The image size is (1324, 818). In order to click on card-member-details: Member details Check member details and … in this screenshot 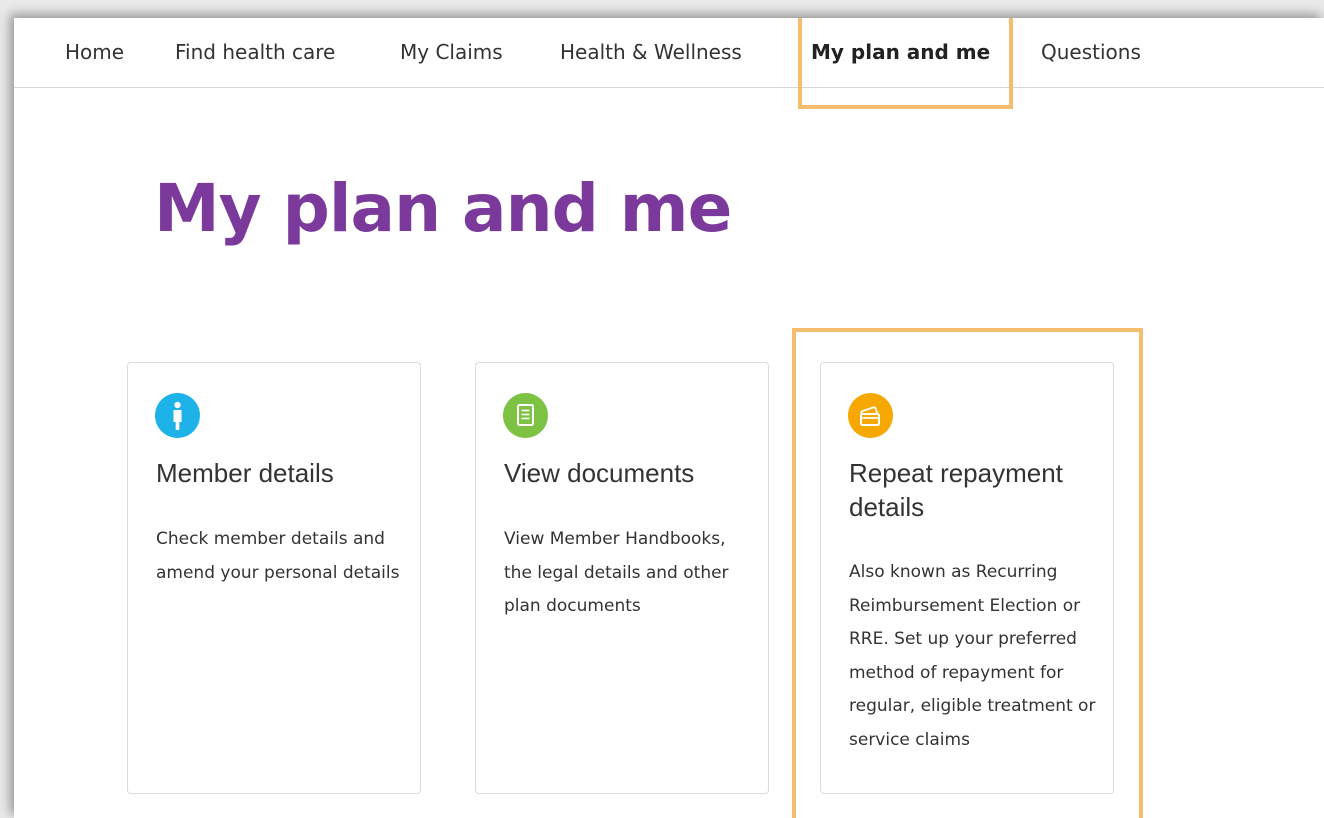, I will do `click(274, 578)`.